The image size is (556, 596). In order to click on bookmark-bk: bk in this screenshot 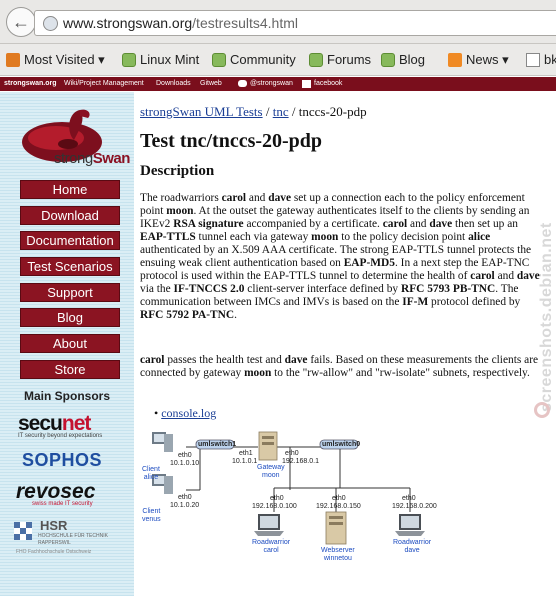, I will do `click(541, 59)`.